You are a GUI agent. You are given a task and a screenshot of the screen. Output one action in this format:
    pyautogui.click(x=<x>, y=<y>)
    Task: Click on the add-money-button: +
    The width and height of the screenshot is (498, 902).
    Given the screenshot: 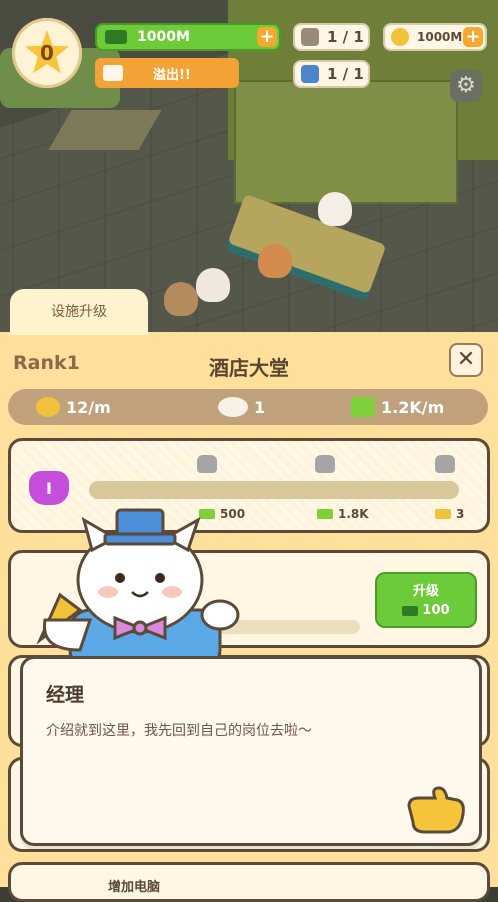 What is the action you would take?
    pyautogui.click(x=267, y=37)
    